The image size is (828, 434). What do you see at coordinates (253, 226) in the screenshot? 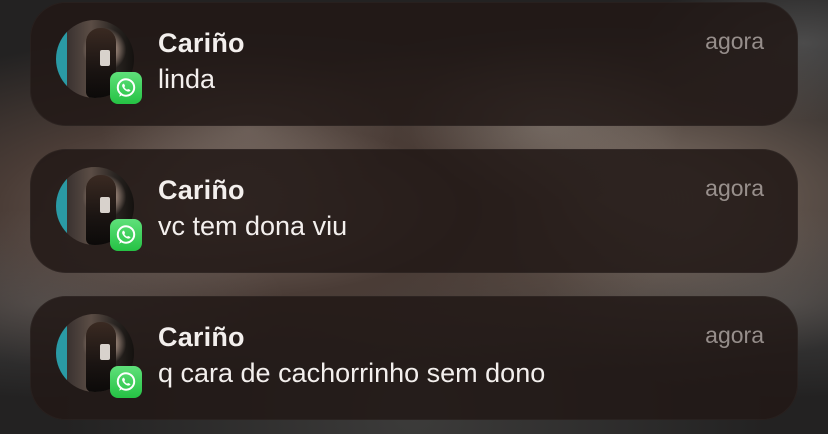
I see `notification-message: vc tem dona viu` at bounding box center [253, 226].